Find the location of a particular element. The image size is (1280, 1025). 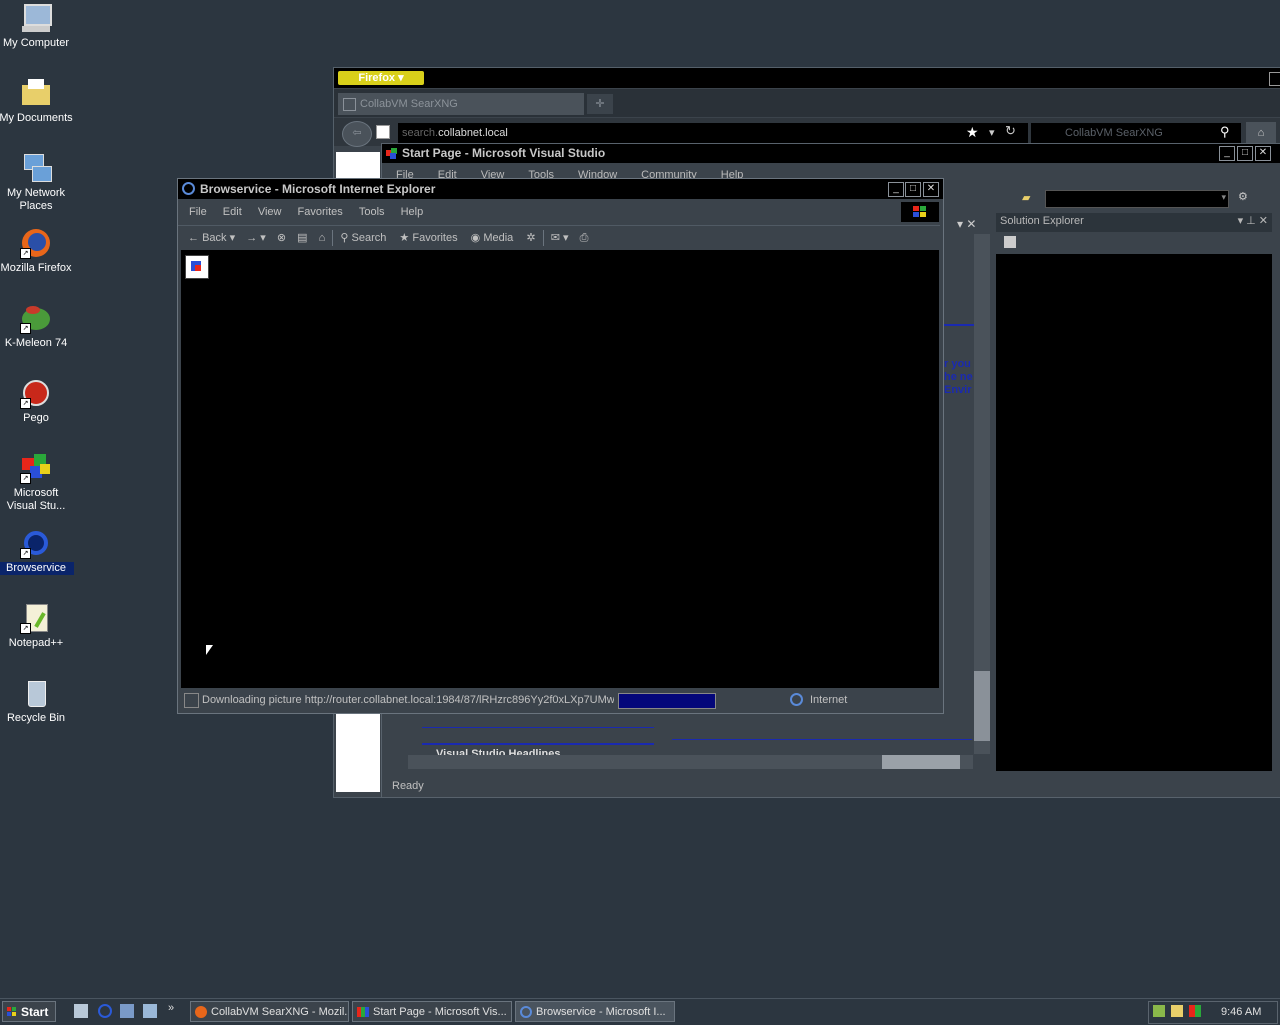

vs-menu-tools: Tools is located at coordinates (541, 173).